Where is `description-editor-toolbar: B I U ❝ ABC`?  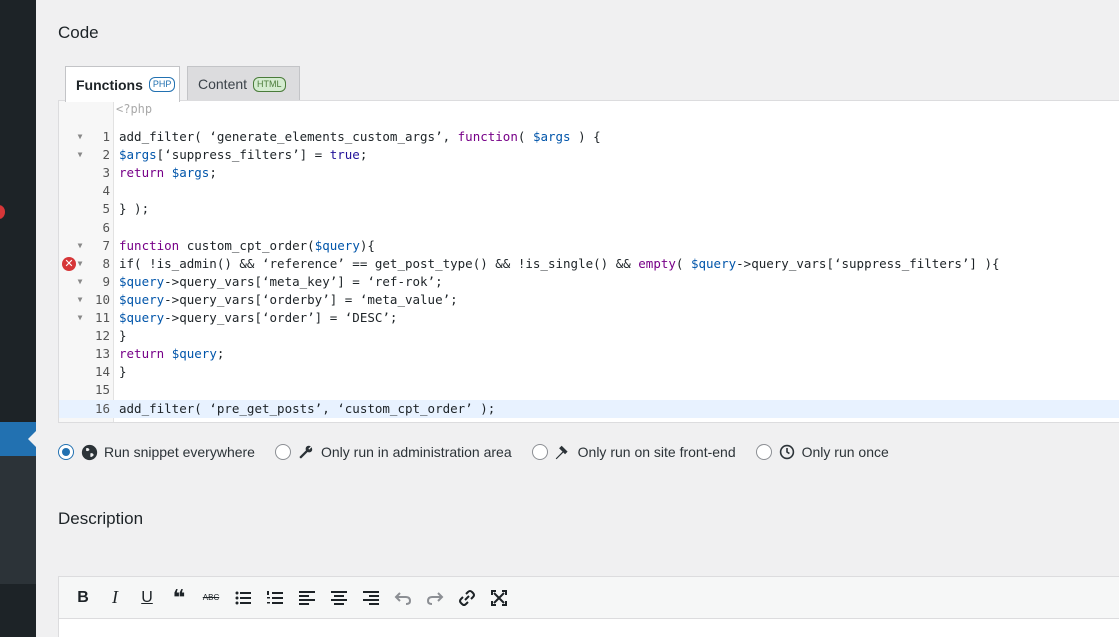
description-editor-toolbar: B I U ❝ ABC is located at coordinates (588, 597).